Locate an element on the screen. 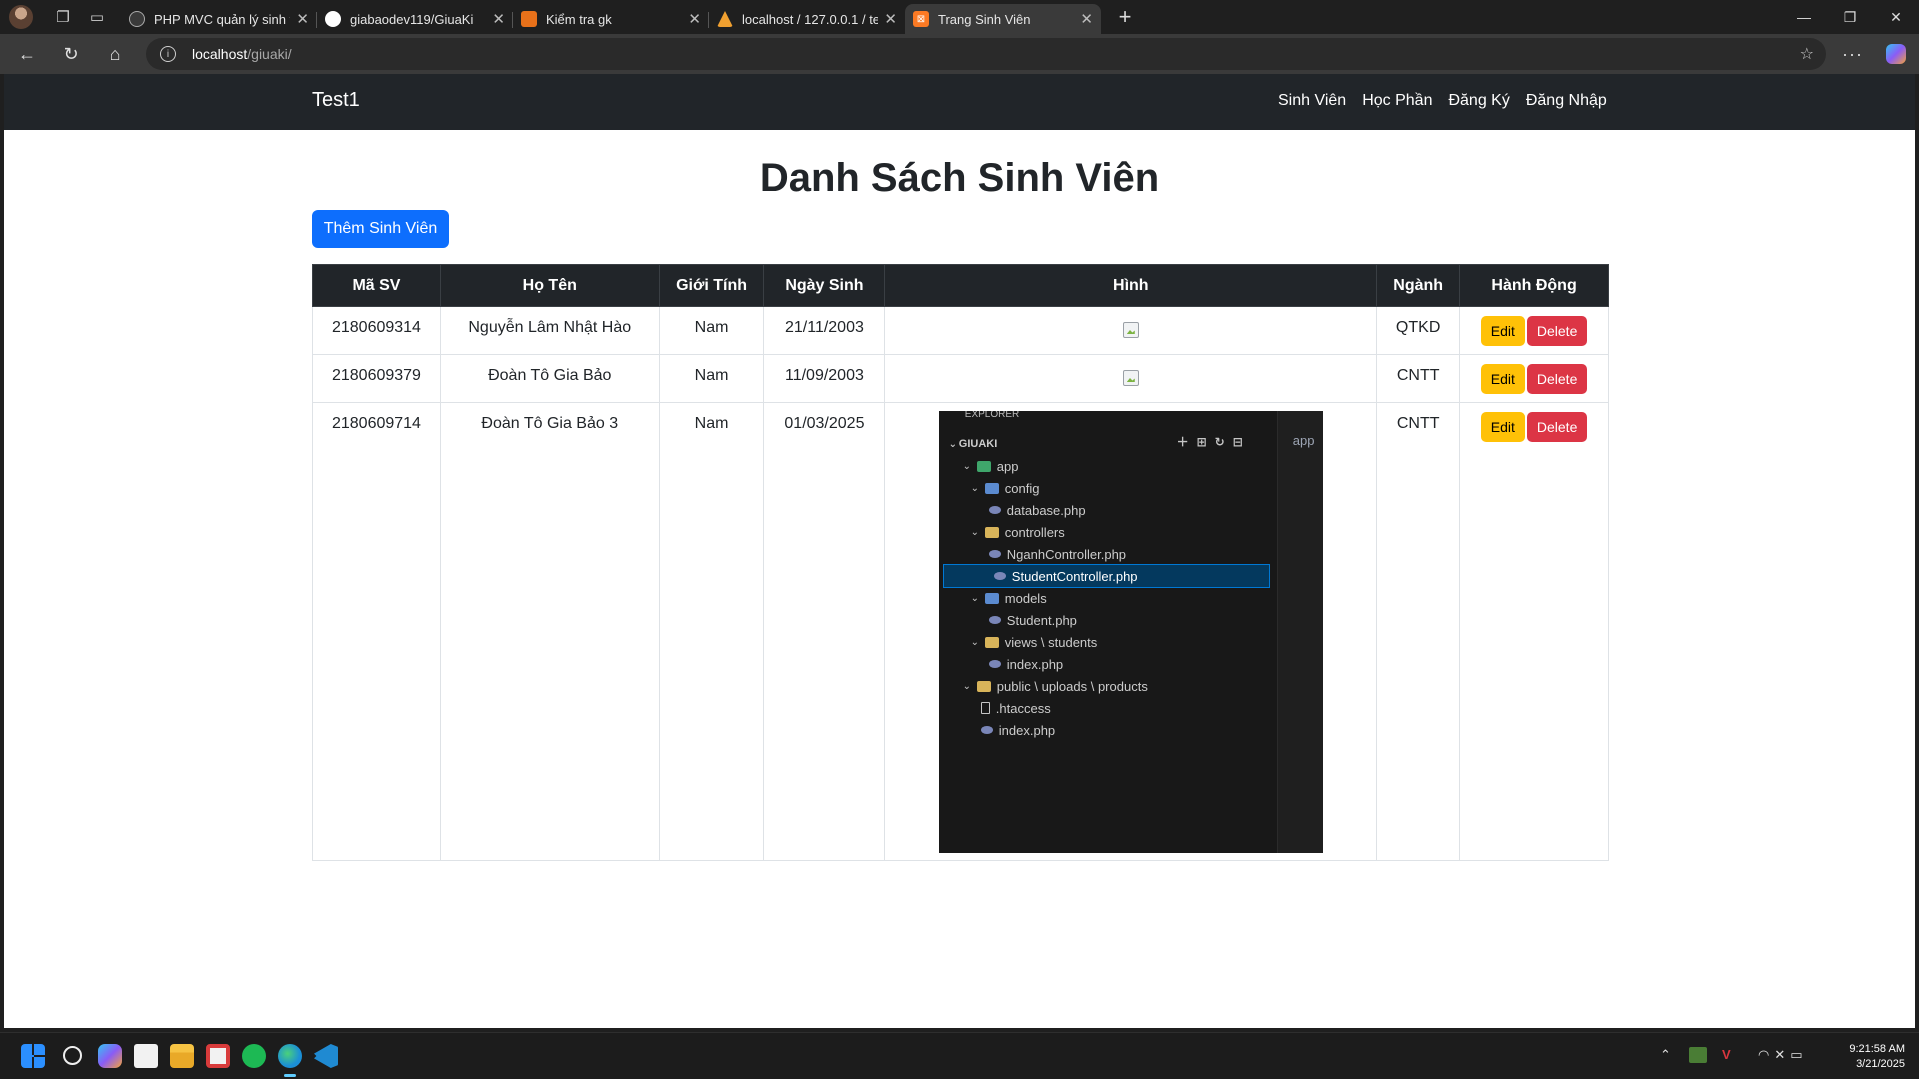 Image resolution: width=1919 pixels, height=1079 pixels. windows-taskbar: ⌃ V ◠✕▭ 9:21:58 AM 3/21/2025 is located at coordinates (959, 1055).